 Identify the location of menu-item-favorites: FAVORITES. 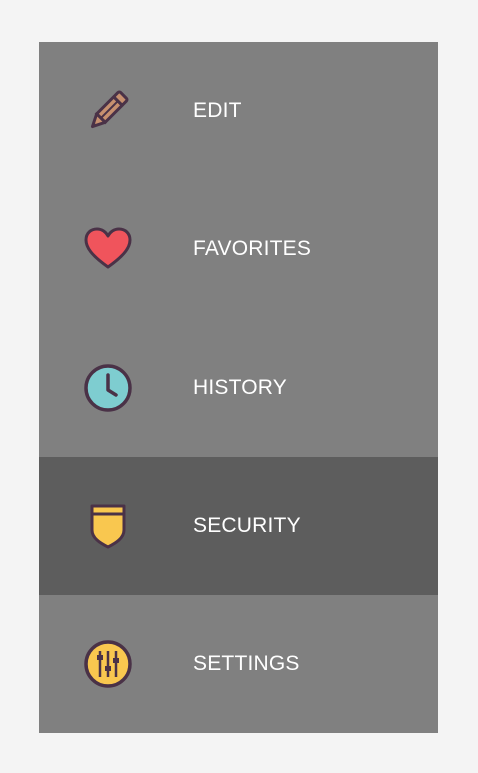
(238, 249).